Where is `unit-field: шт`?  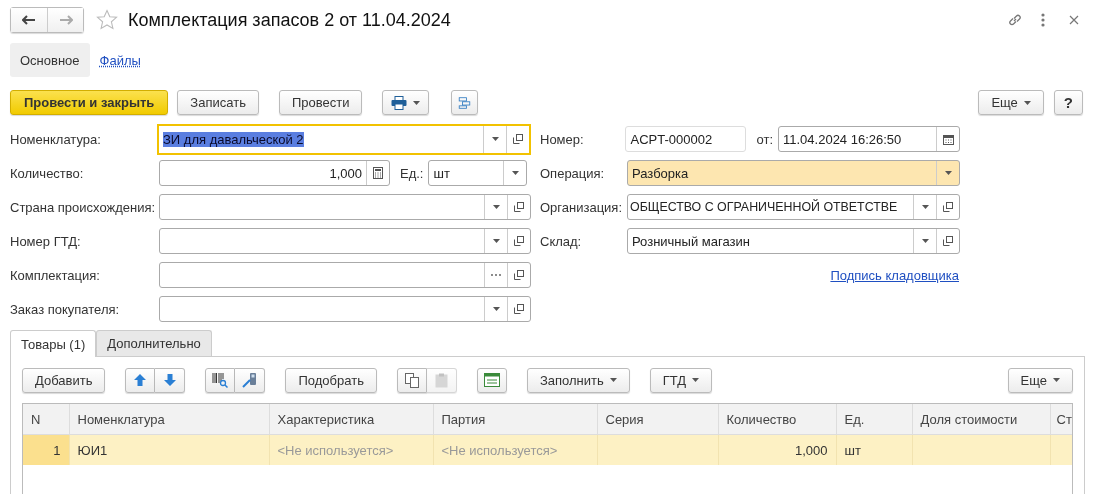 unit-field: шт is located at coordinates (478, 173).